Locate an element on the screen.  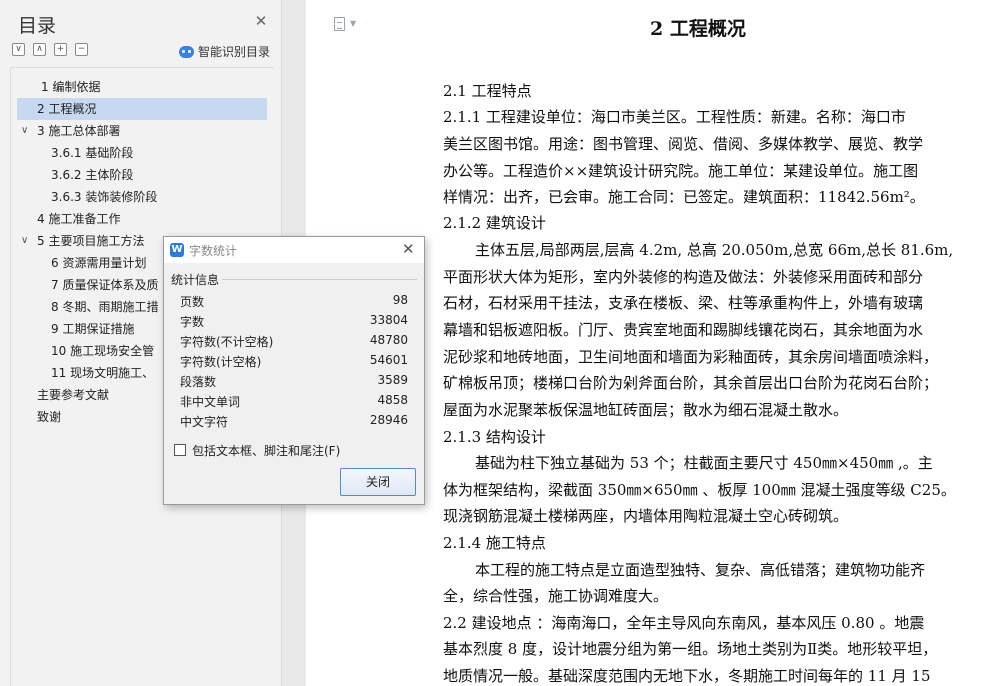
document-line: 2.1.4 施工特点 is located at coordinates (494, 543).